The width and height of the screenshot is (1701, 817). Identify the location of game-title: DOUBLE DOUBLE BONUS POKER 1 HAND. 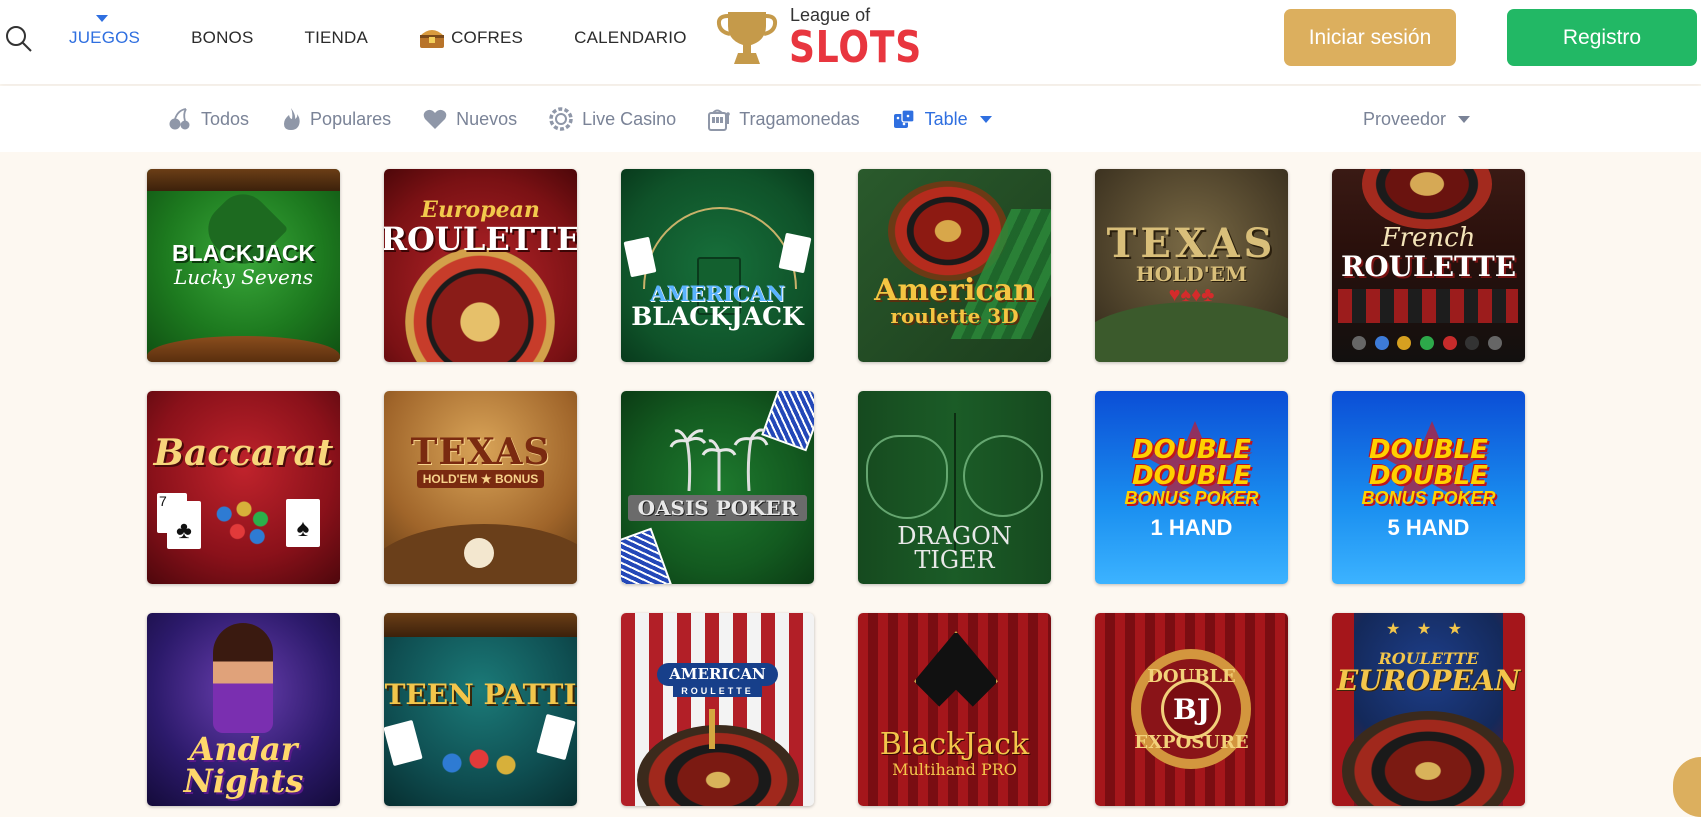
(1191, 487).